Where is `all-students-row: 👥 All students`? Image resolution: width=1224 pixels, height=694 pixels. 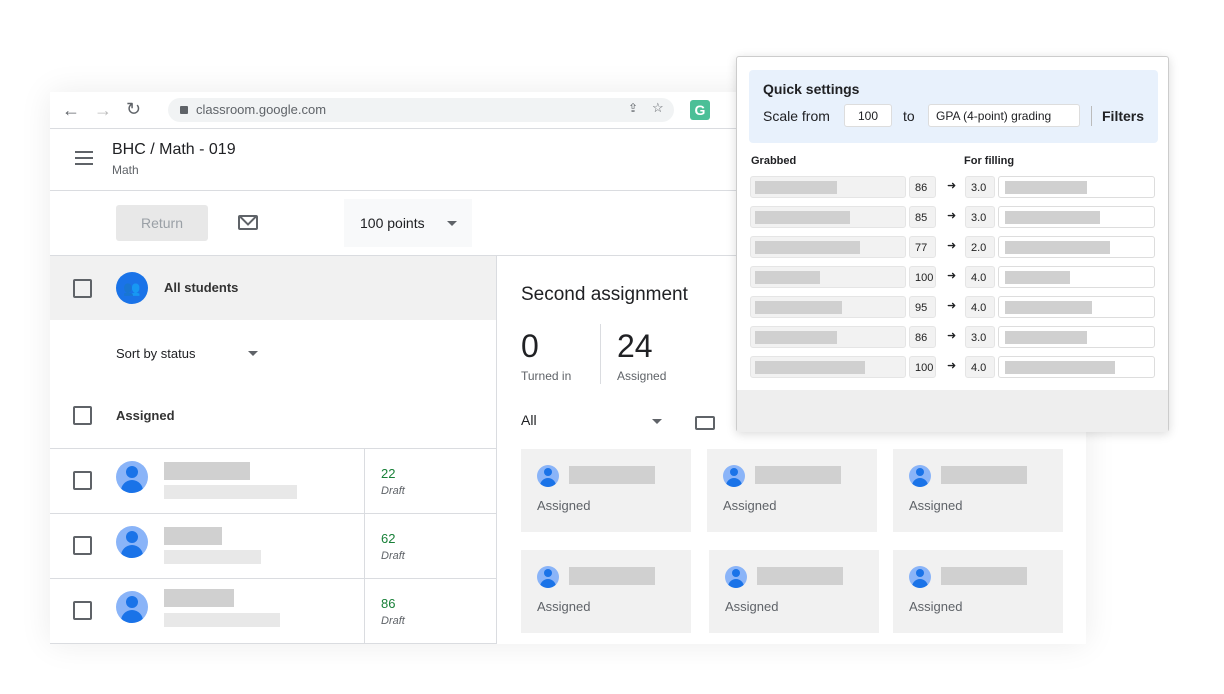 all-students-row: 👥 All students is located at coordinates (273, 288).